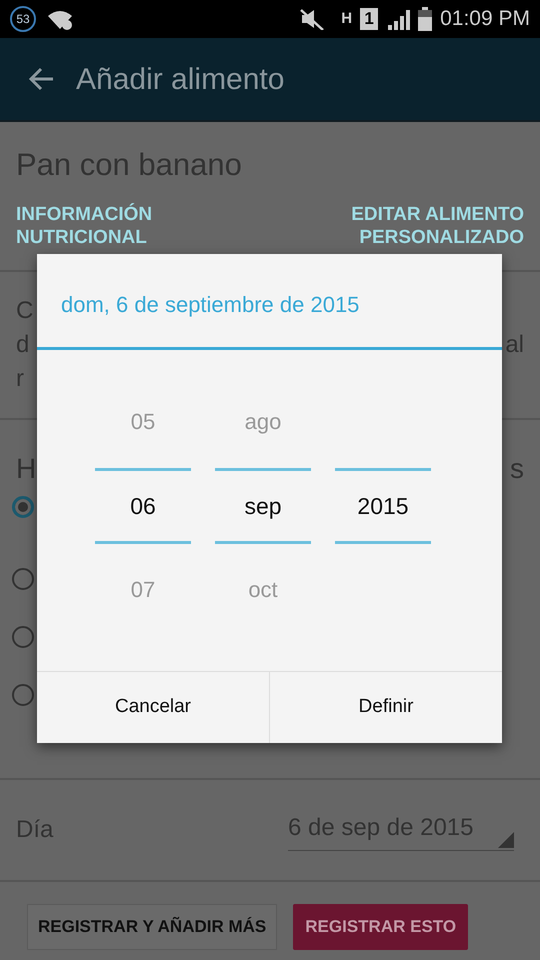  What do you see at coordinates (143, 590) in the screenshot?
I see `picker-value: 07` at bounding box center [143, 590].